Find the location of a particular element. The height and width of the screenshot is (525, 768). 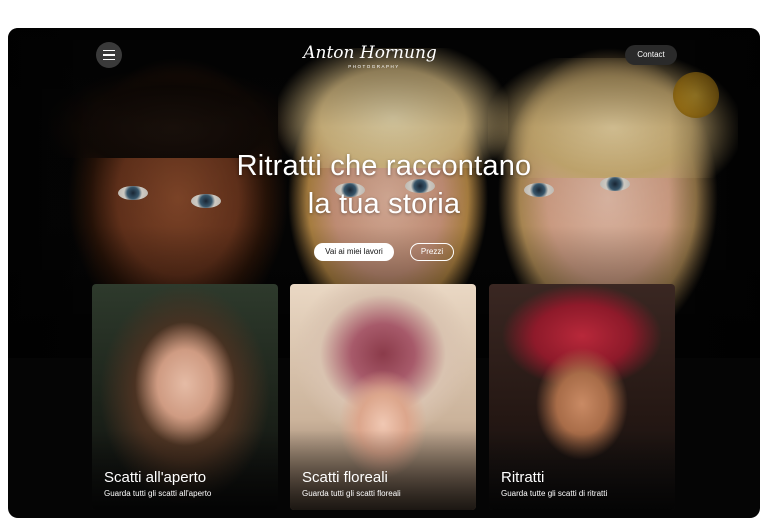

card-subtitle: Guarda tutti gli scatti floreali is located at coordinates (351, 493).